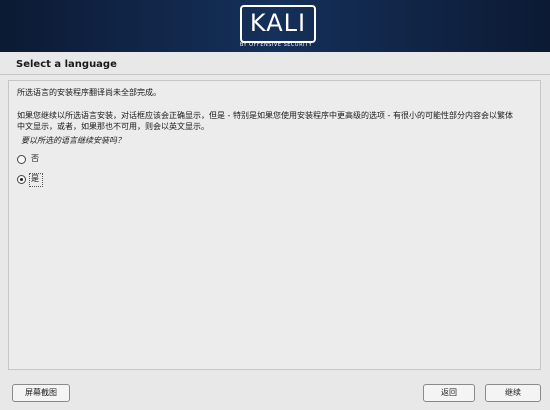  Describe the element at coordinates (89, 92) in the screenshot. I see `translation-notice: 所选语言的安装程序翻译尚未全部完成。` at that location.